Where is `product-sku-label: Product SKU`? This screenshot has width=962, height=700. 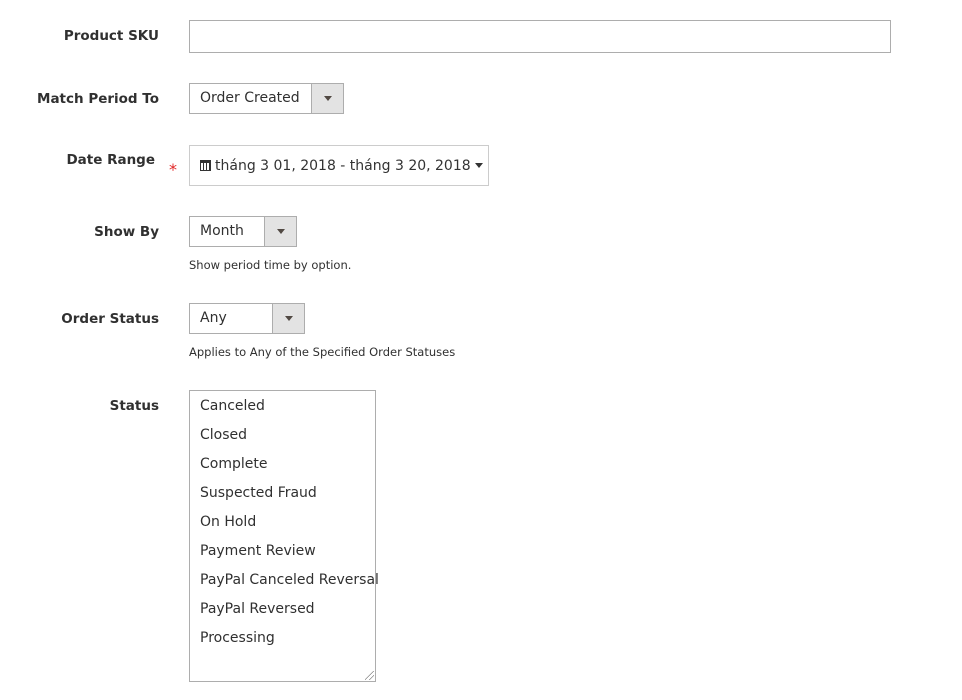
product-sku-label: Product SKU is located at coordinates (111, 36).